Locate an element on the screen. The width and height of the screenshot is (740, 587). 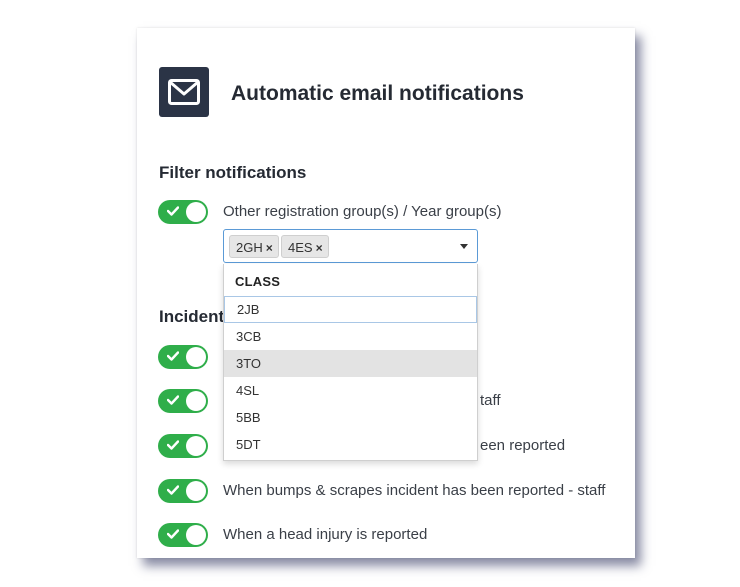
dropdown-option: 5BB is located at coordinates (350, 417).